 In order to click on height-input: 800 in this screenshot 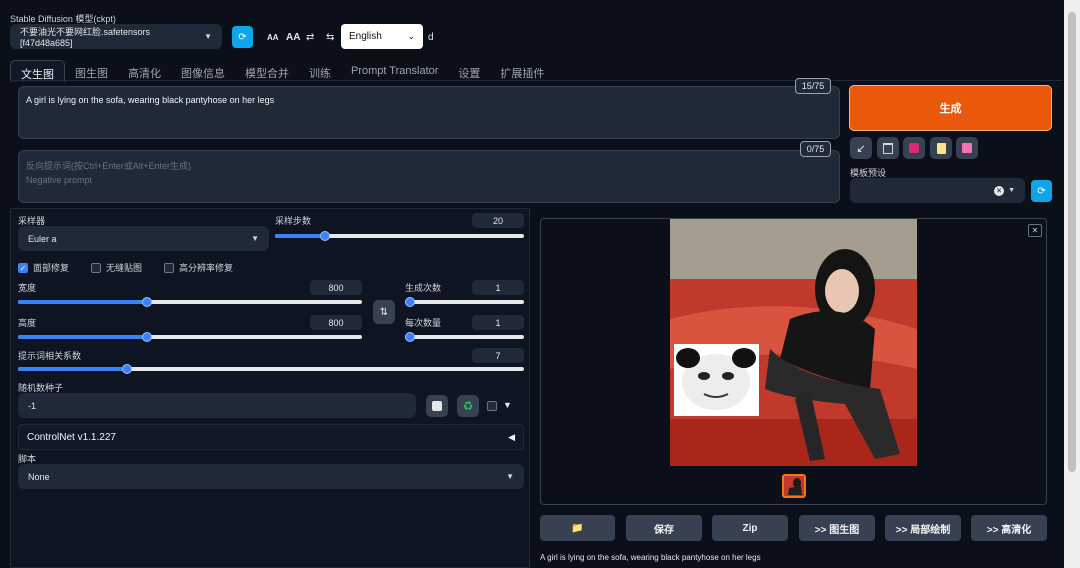, I will do `click(336, 322)`.